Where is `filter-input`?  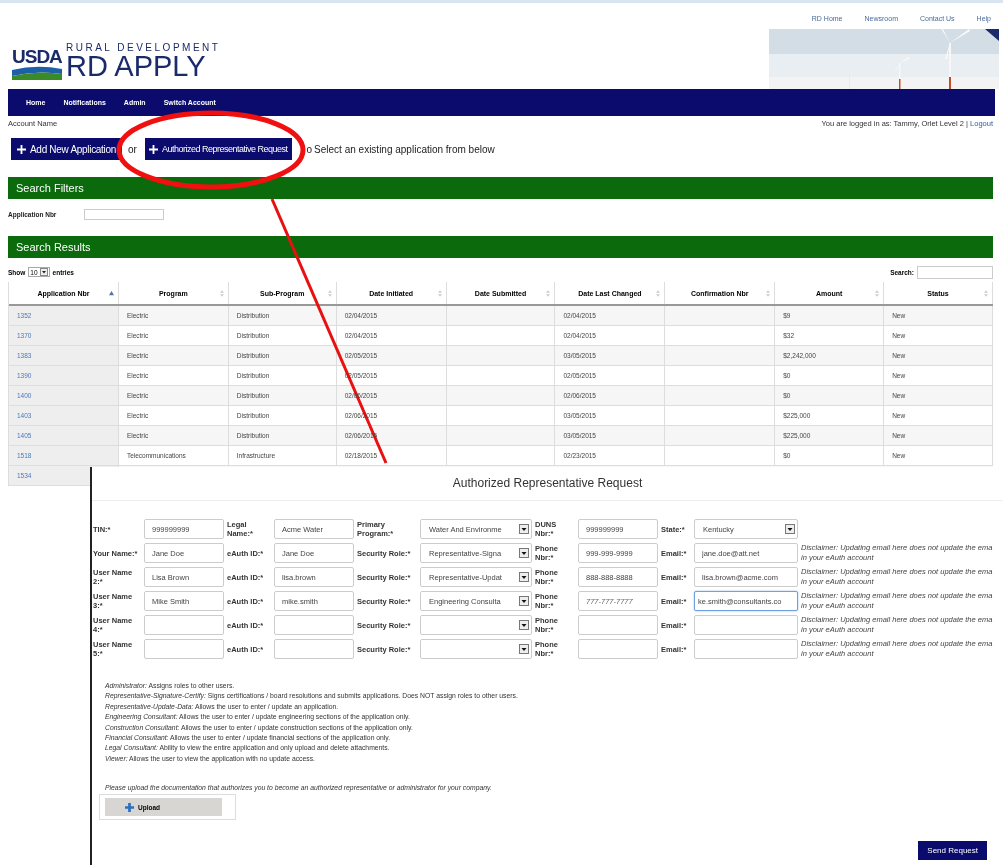
filter-input is located at coordinates (124, 214).